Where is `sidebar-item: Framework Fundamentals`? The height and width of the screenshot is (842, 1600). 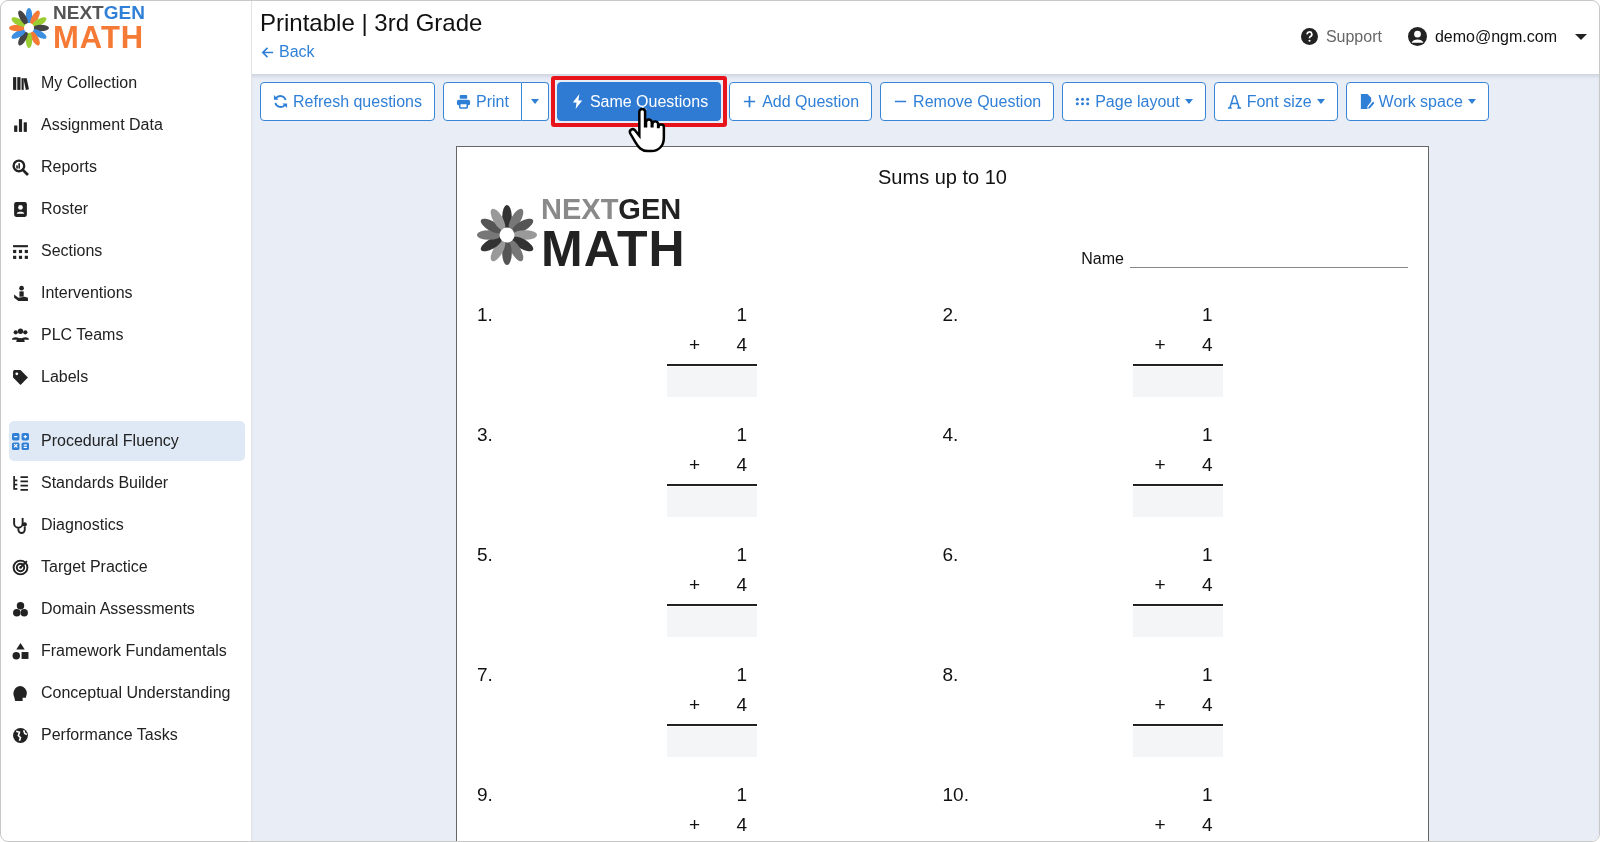
sidebar-item: Framework Fundamentals is located at coordinates (127, 651).